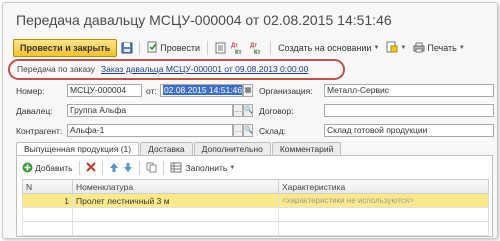 The width and height of the screenshot is (500, 241). I want to click on fill-button-label: Заполнить, so click(206, 168).